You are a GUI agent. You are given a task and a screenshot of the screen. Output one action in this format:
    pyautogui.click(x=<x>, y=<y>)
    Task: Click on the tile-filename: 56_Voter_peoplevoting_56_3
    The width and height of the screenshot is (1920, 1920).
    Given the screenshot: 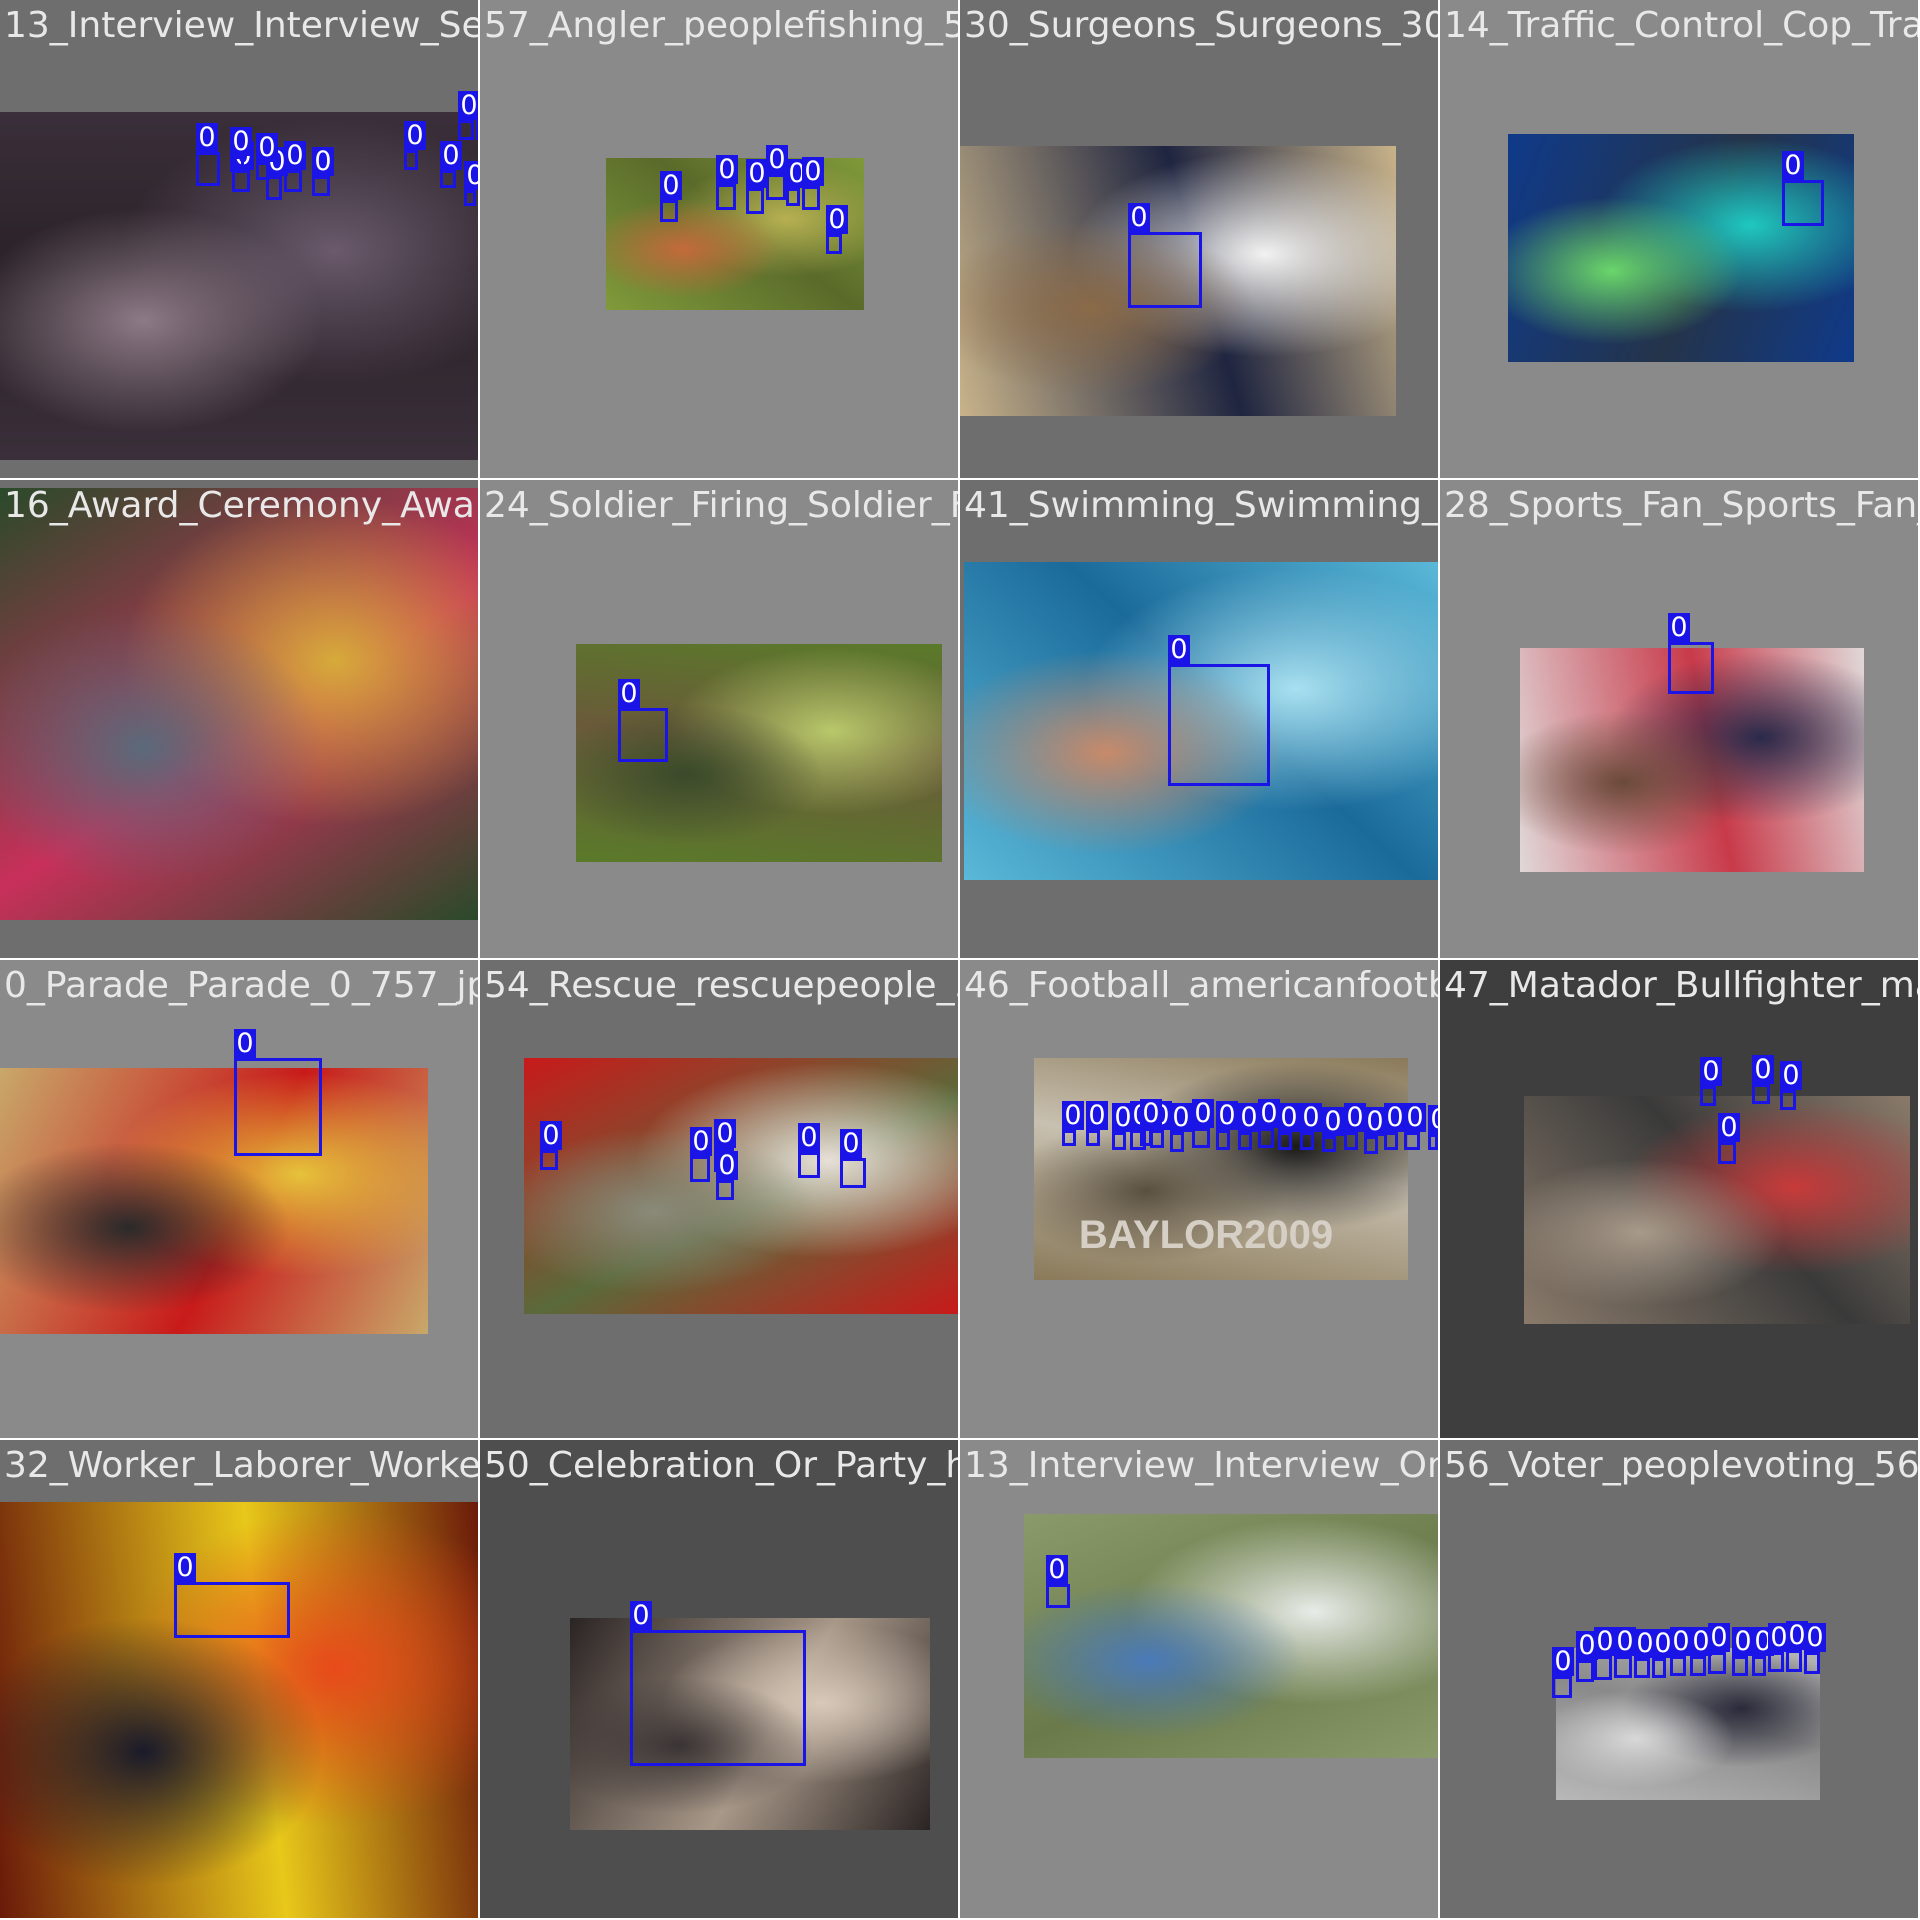 What is the action you would take?
    pyautogui.click(x=1681, y=1465)
    